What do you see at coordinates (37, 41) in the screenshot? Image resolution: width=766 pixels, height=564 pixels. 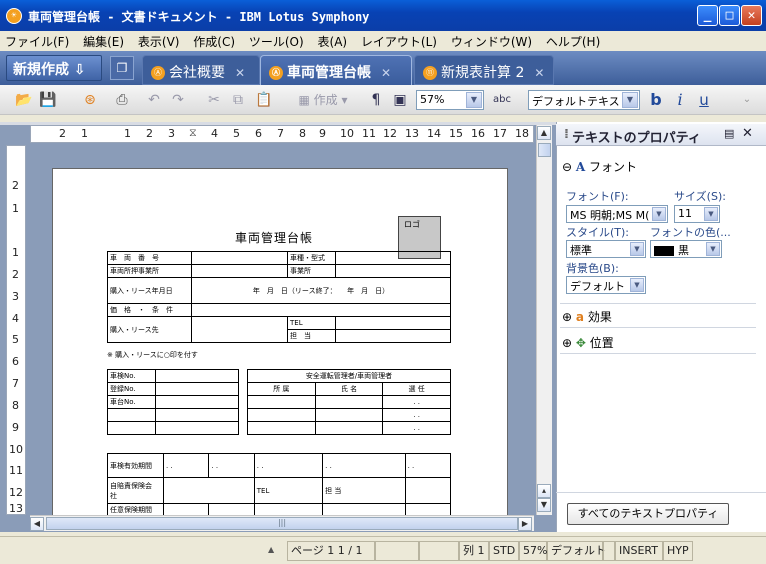 I see `menu-file: ファイル(F)` at bounding box center [37, 41].